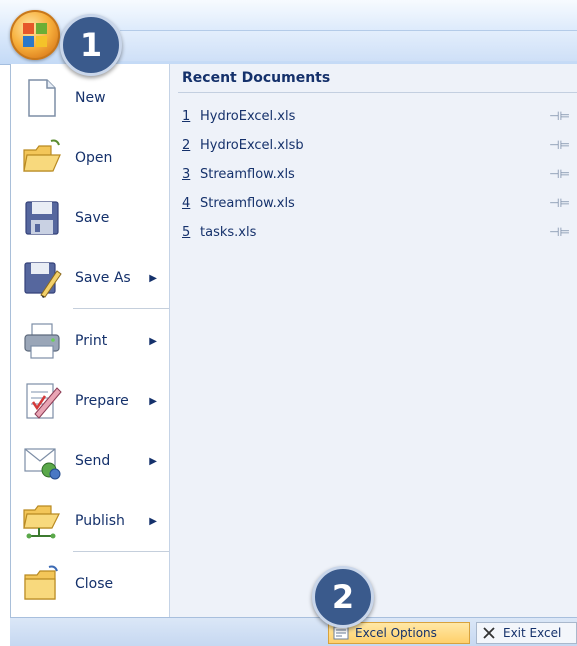 This screenshot has width=577, height=646. I want to click on recent-document-name: tasks.xls, so click(228, 232).